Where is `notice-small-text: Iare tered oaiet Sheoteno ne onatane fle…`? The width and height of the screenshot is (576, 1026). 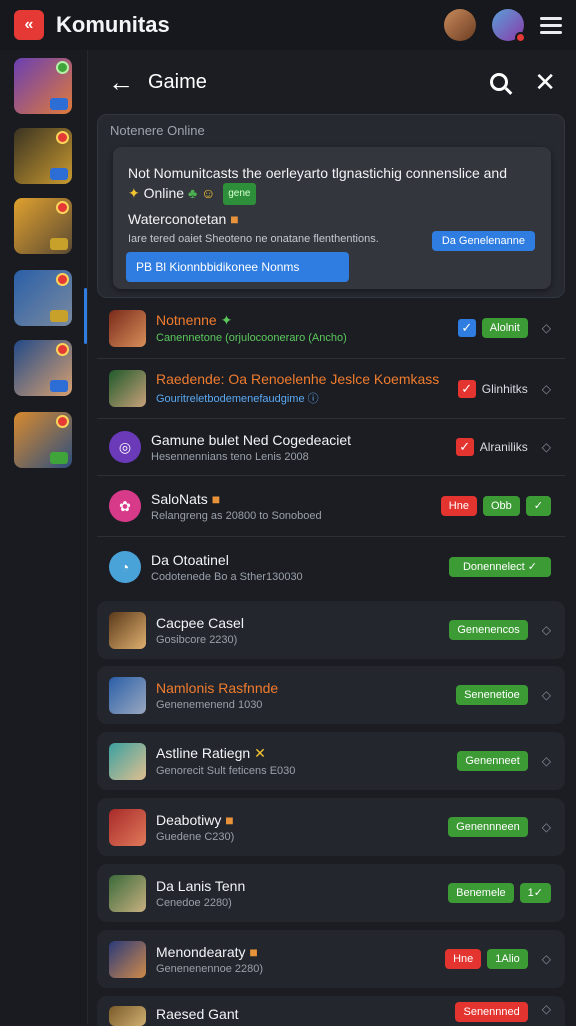 notice-small-text: Iare tered oaiet Sheoteno ne onatane fle… is located at coordinates (253, 239).